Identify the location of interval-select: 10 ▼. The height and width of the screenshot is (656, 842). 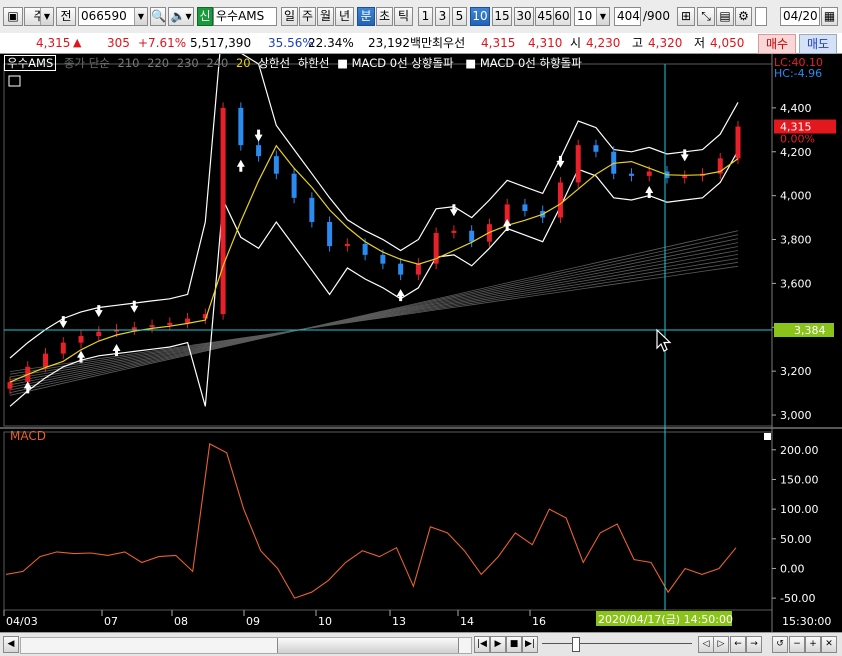
(592, 16).